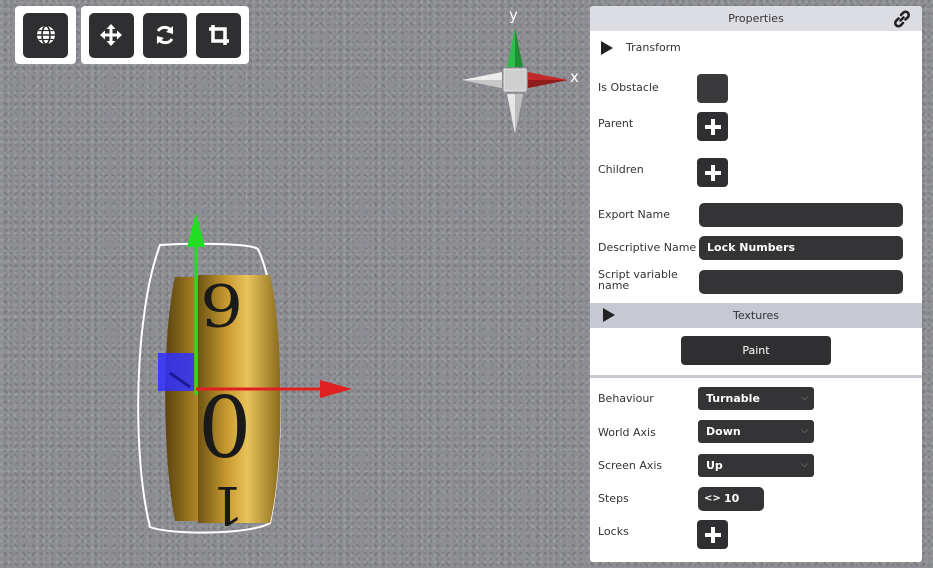 The width and height of the screenshot is (933, 568). I want to click on rotate-tool-button, so click(165, 35).